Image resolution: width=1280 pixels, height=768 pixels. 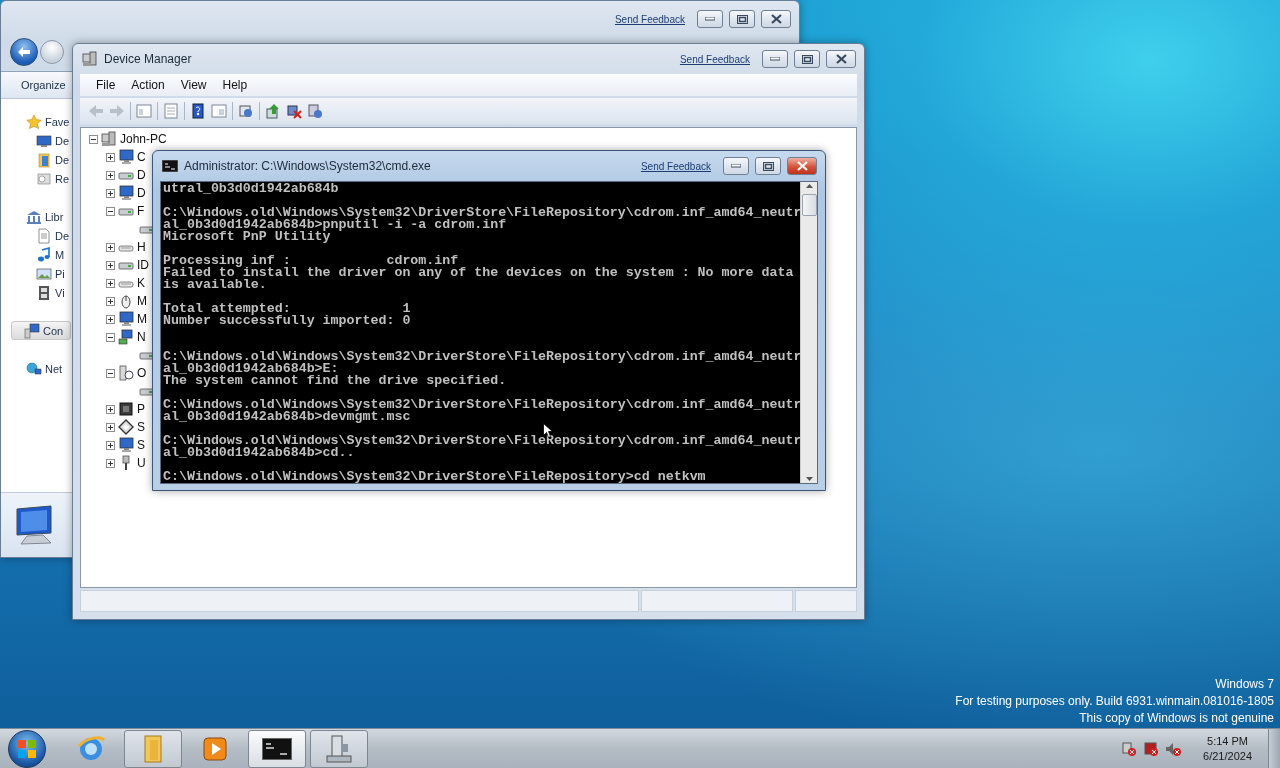 What do you see at coordinates (117, 157) in the screenshot?
I see `tree-item: C` at bounding box center [117, 157].